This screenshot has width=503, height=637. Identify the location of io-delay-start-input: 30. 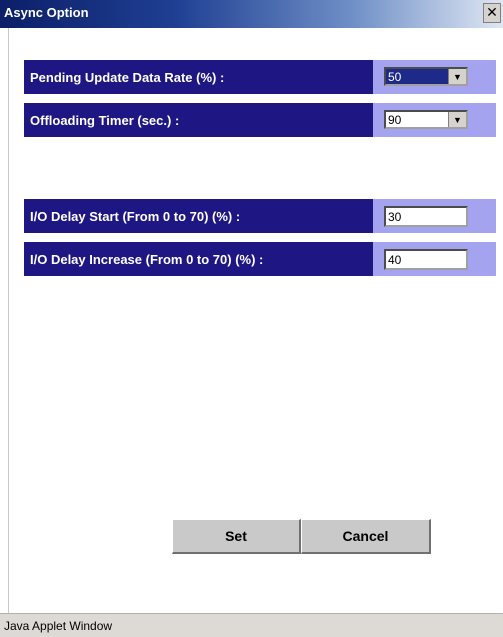
(426, 216).